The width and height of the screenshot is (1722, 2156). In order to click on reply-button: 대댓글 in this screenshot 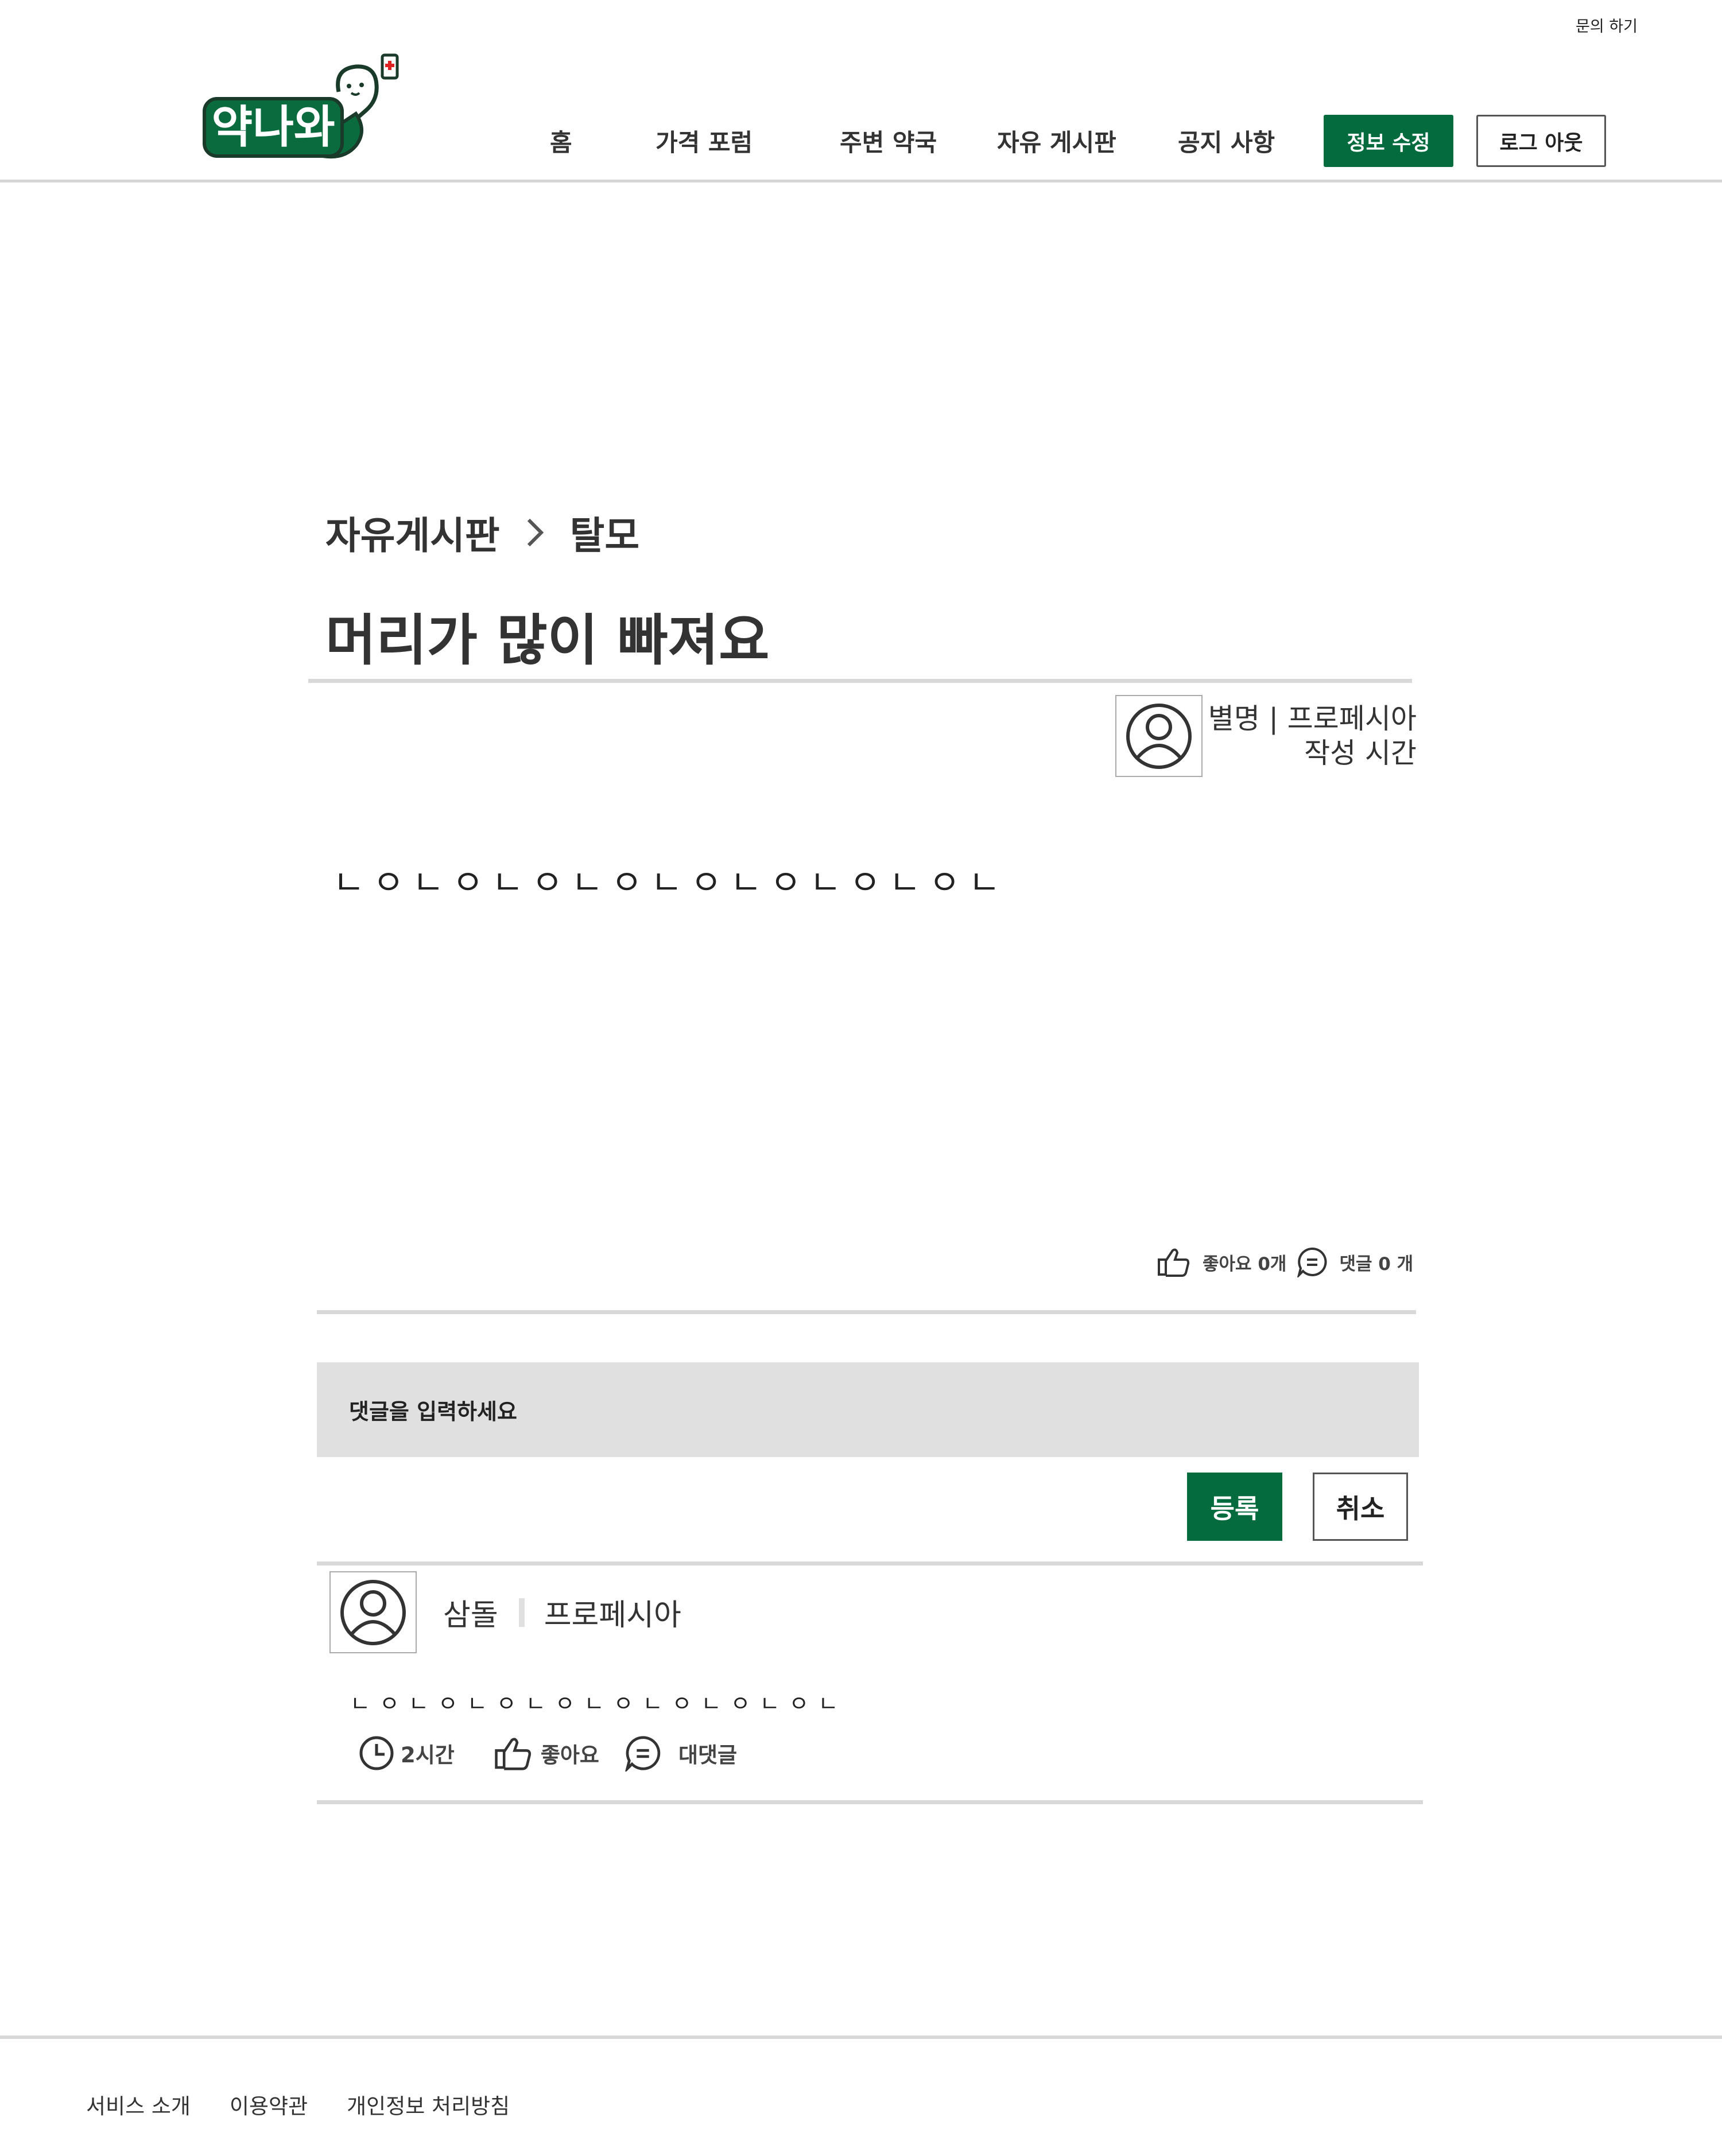, I will do `click(681, 1753)`.